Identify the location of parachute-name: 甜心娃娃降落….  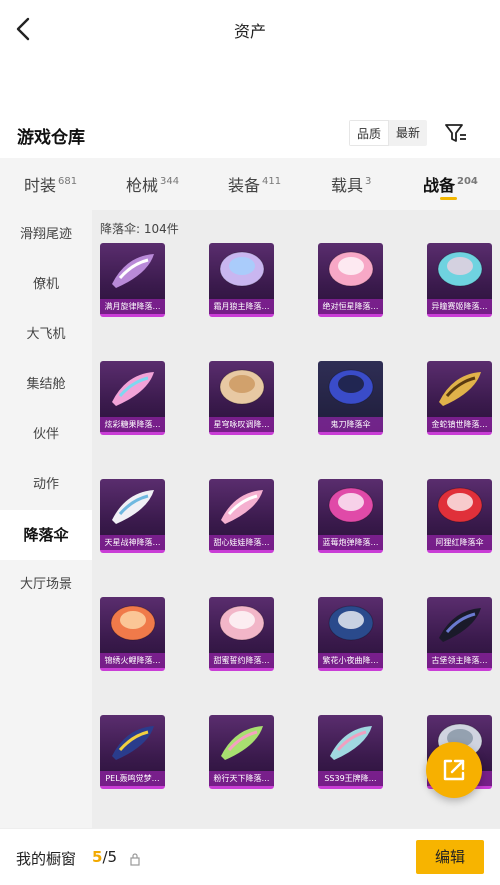
(241, 542).